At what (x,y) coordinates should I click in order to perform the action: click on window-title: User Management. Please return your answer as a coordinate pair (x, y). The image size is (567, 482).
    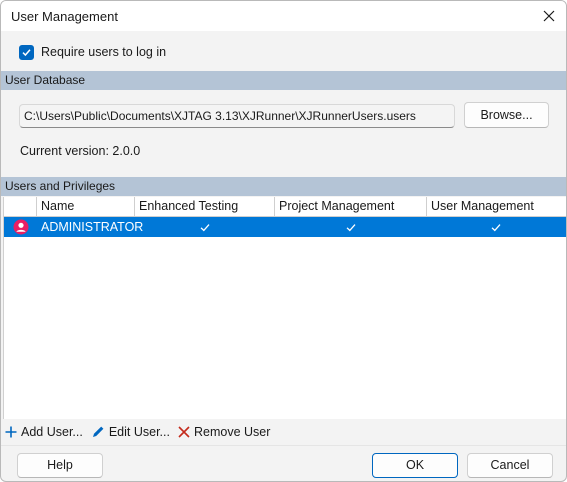
    Looking at the image, I should click on (64, 16).